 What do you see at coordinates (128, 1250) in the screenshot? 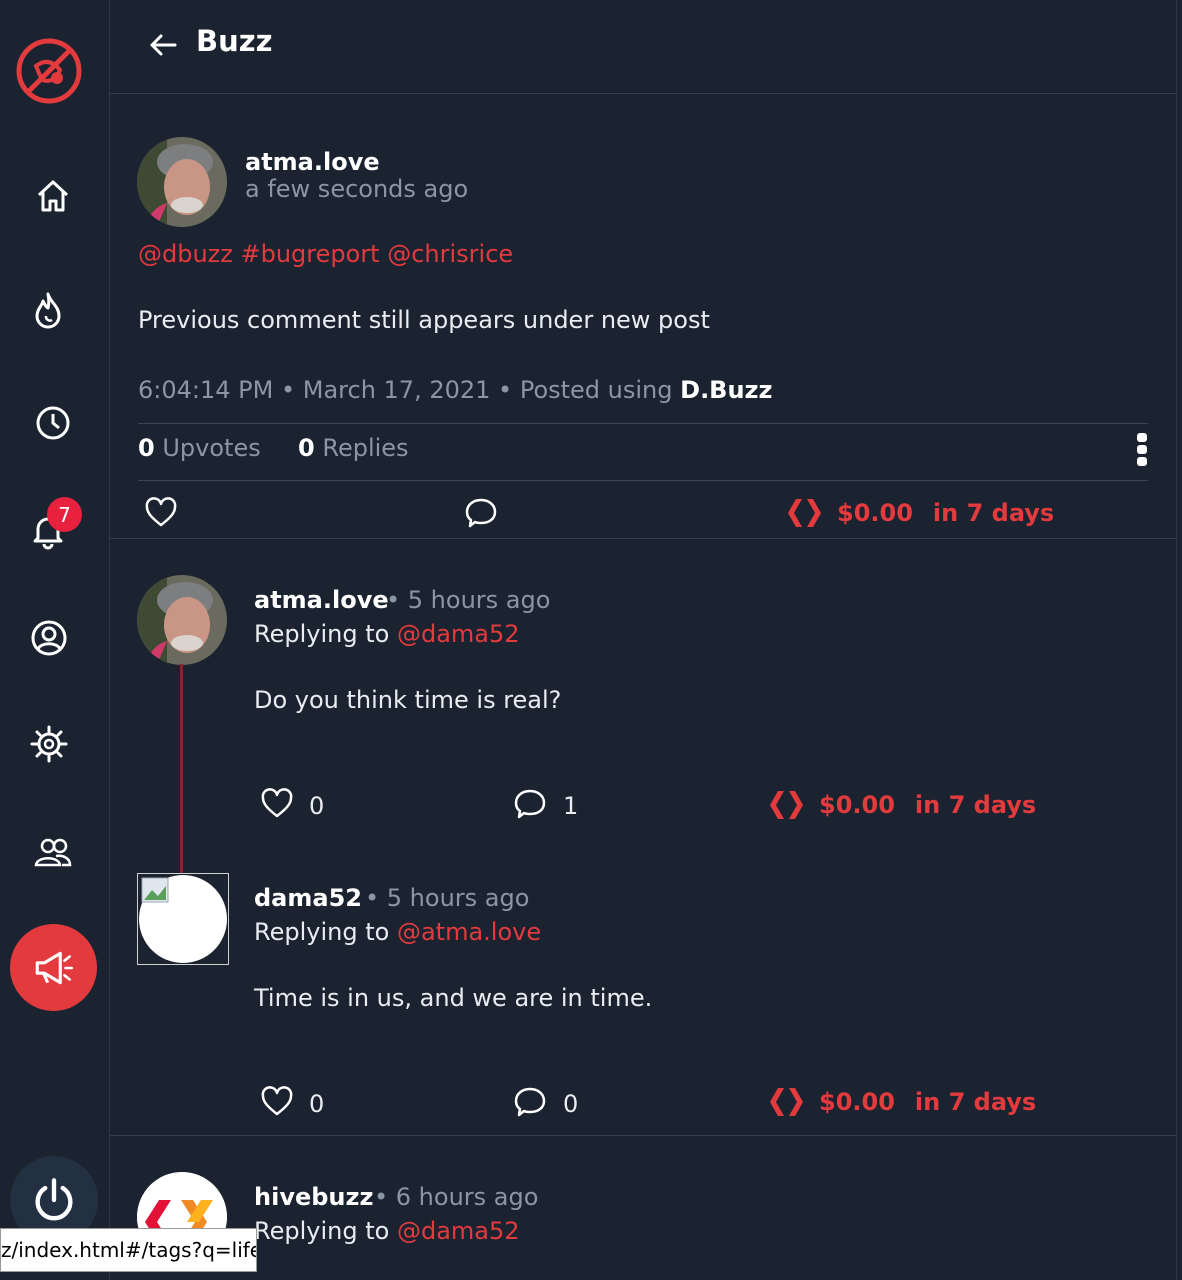
I see `browser-status-url: z/index.html#/tags?q=life` at bounding box center [128, 1250].